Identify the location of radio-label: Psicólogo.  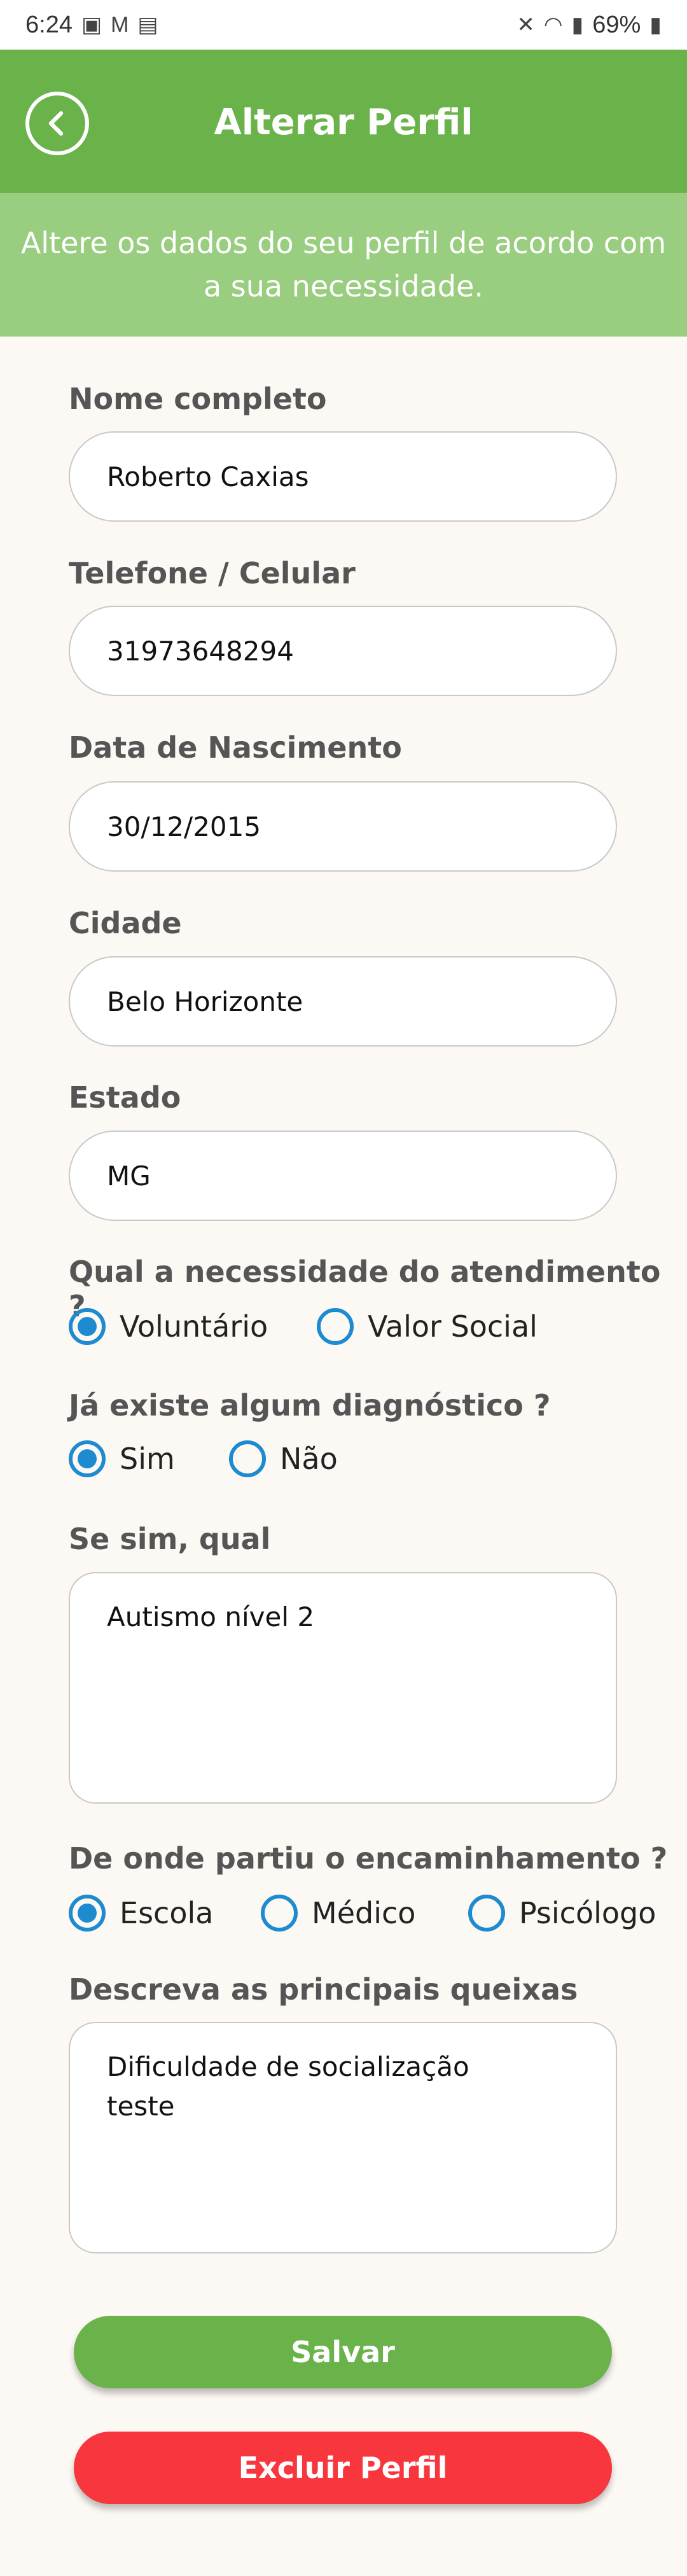
(587, 1913).